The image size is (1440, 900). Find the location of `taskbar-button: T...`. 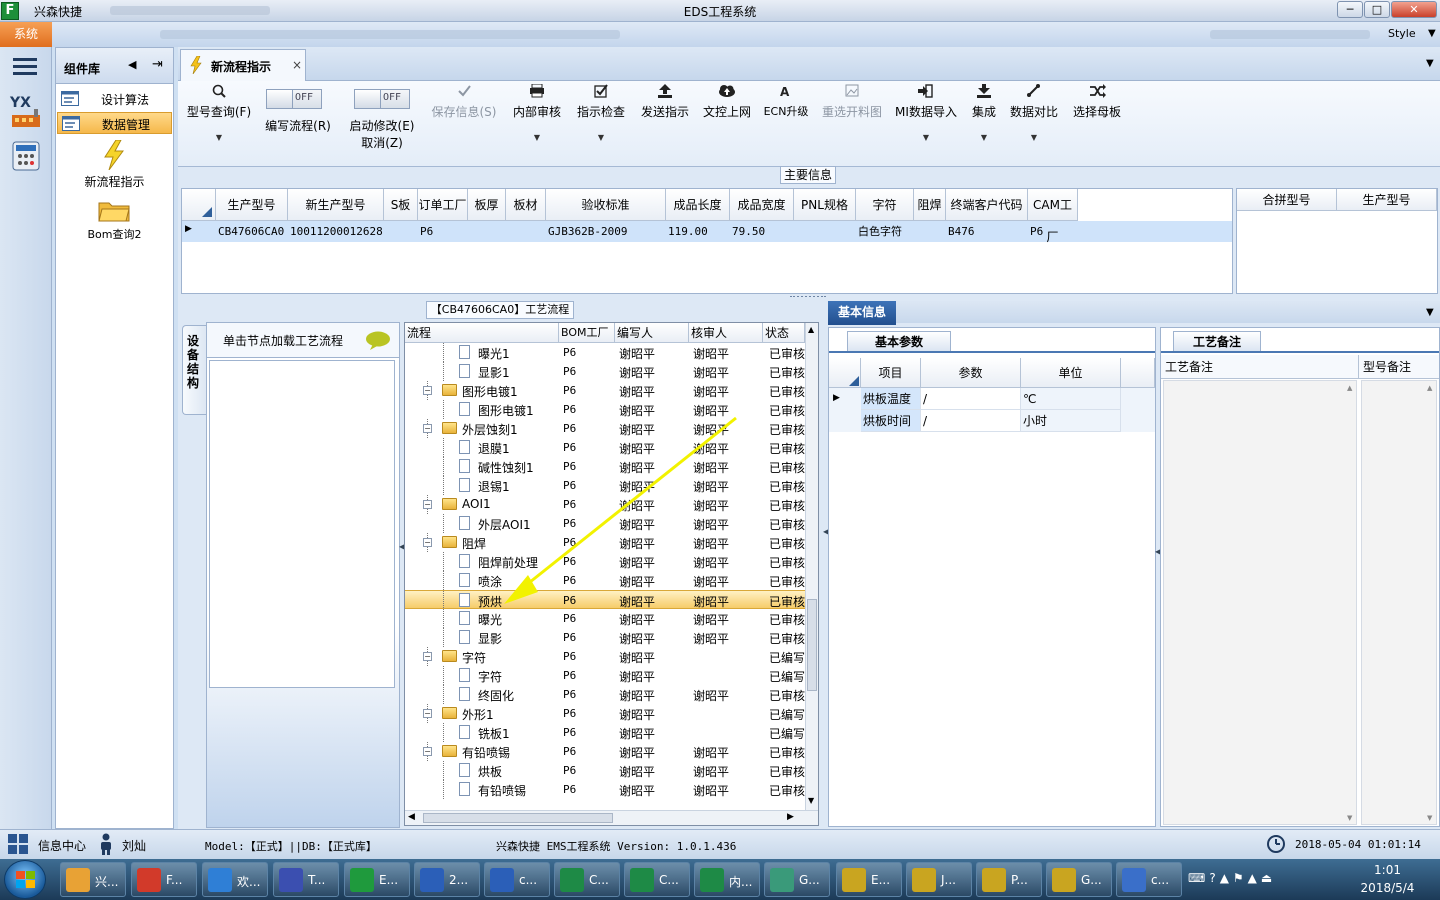

taskbar-button: T... is located at coordinates (306, 879).